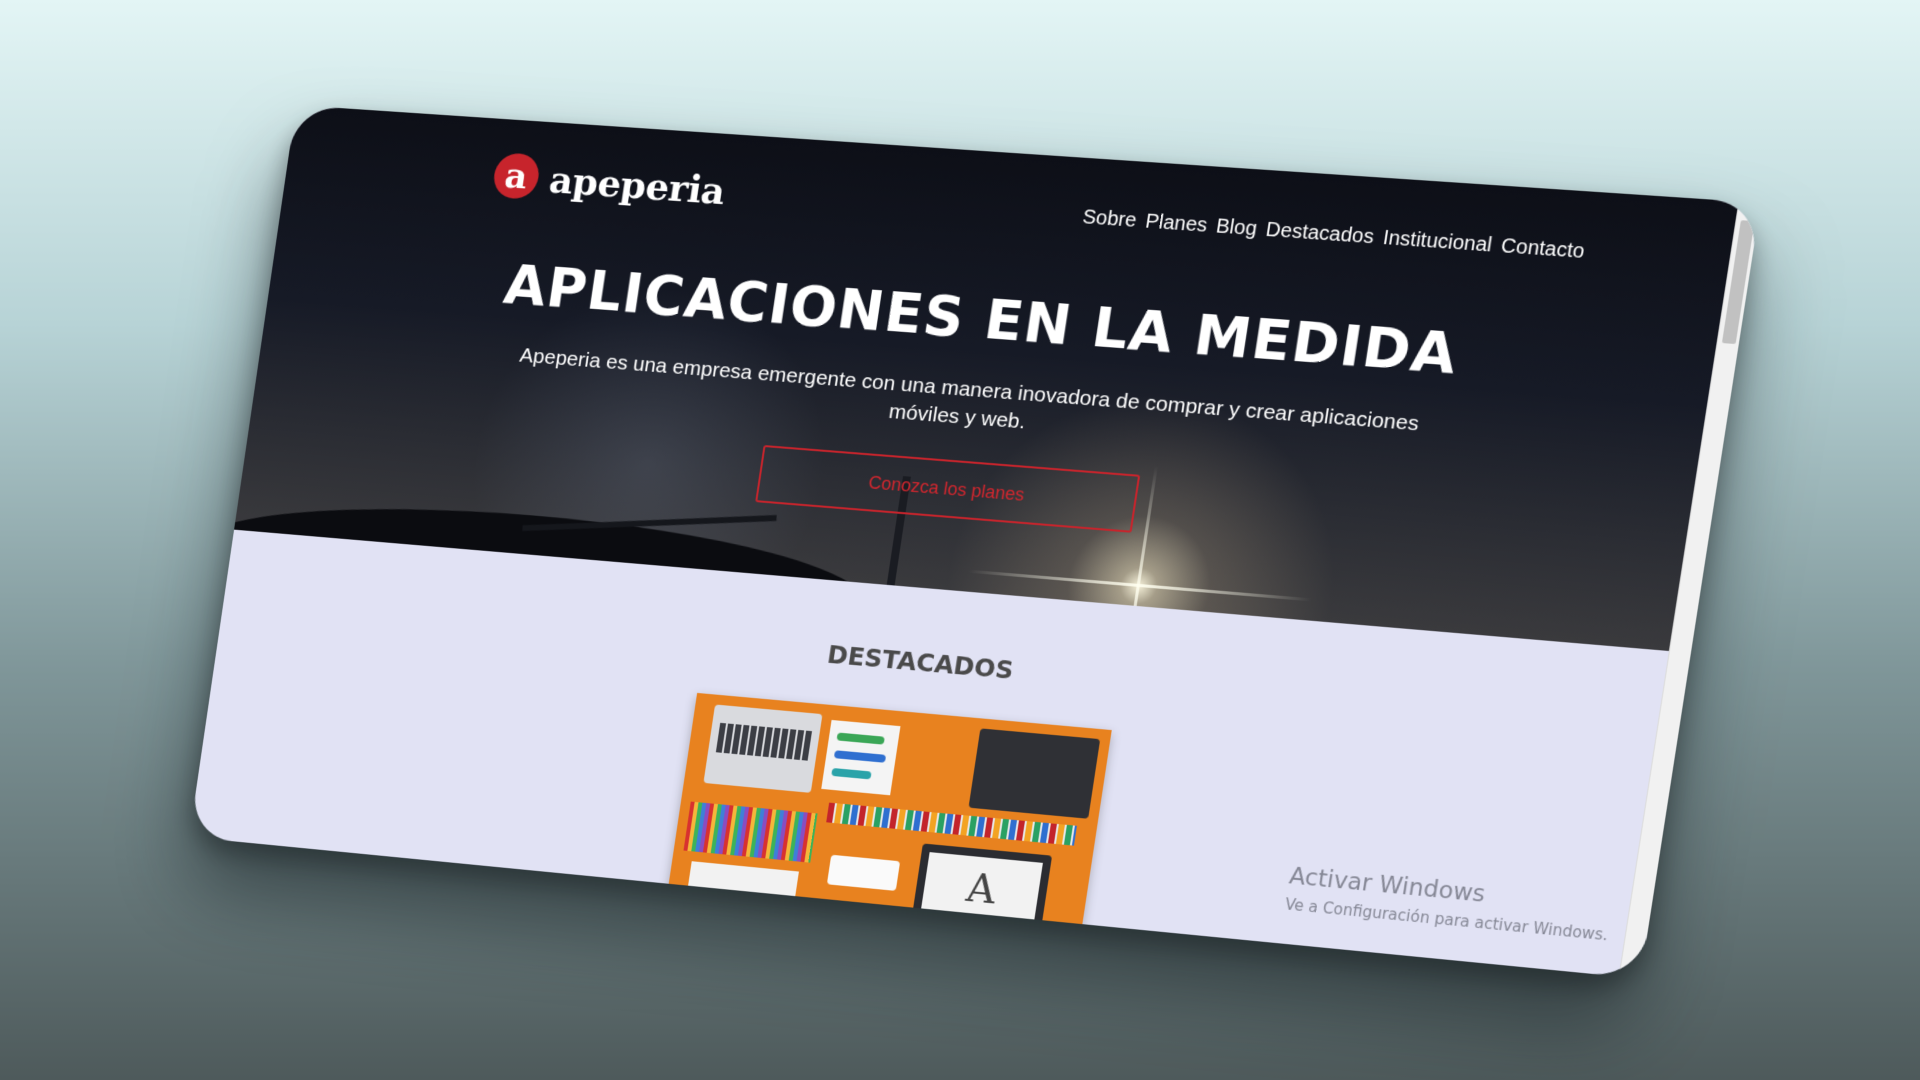 The width and height of the screenshot is (1920, 1080). What do you see at coordinates (1437, 242) in the screenshot?
I see `nav-link-institucional: Institucional` at bounding box center [1437, 242].